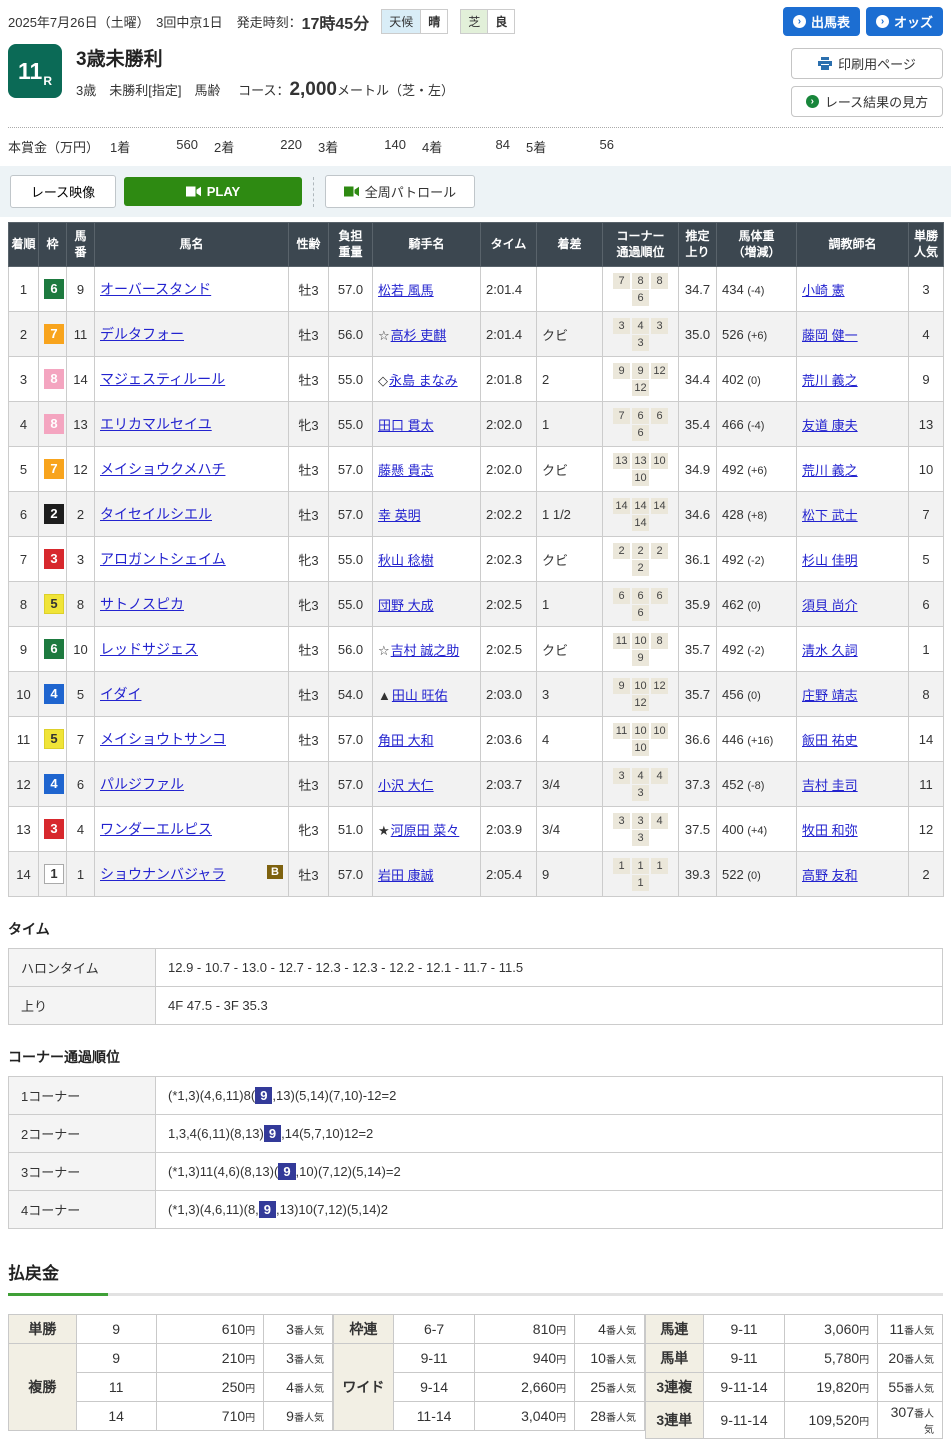  What do you see at coordinates (830, 875) in the screenshot?
I see `trainer-link: 高野 友和` at bounding box center [830, 875].